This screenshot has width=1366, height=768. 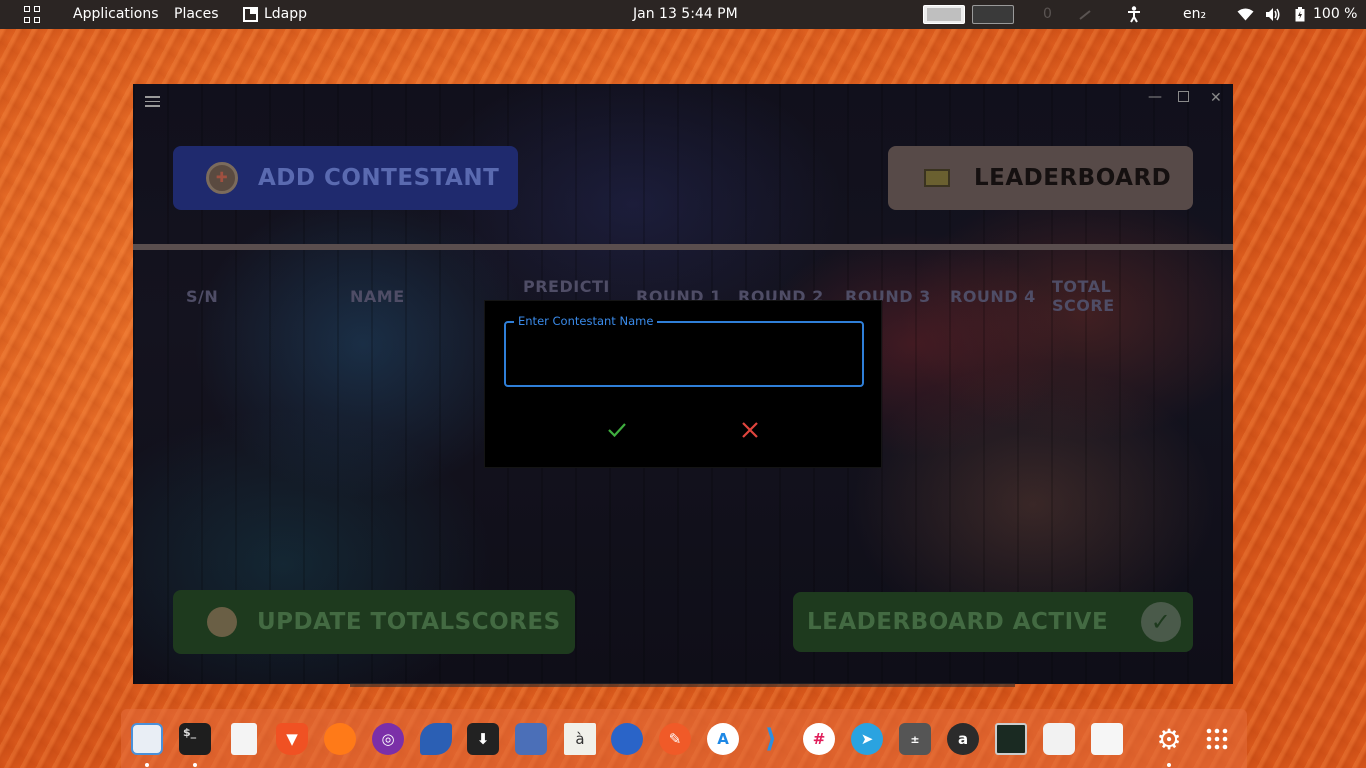 What do you see at coordinates (675, 739) in the screenshot?
I see `pen-app-icon: ✎` at bounding box center [675, 739].